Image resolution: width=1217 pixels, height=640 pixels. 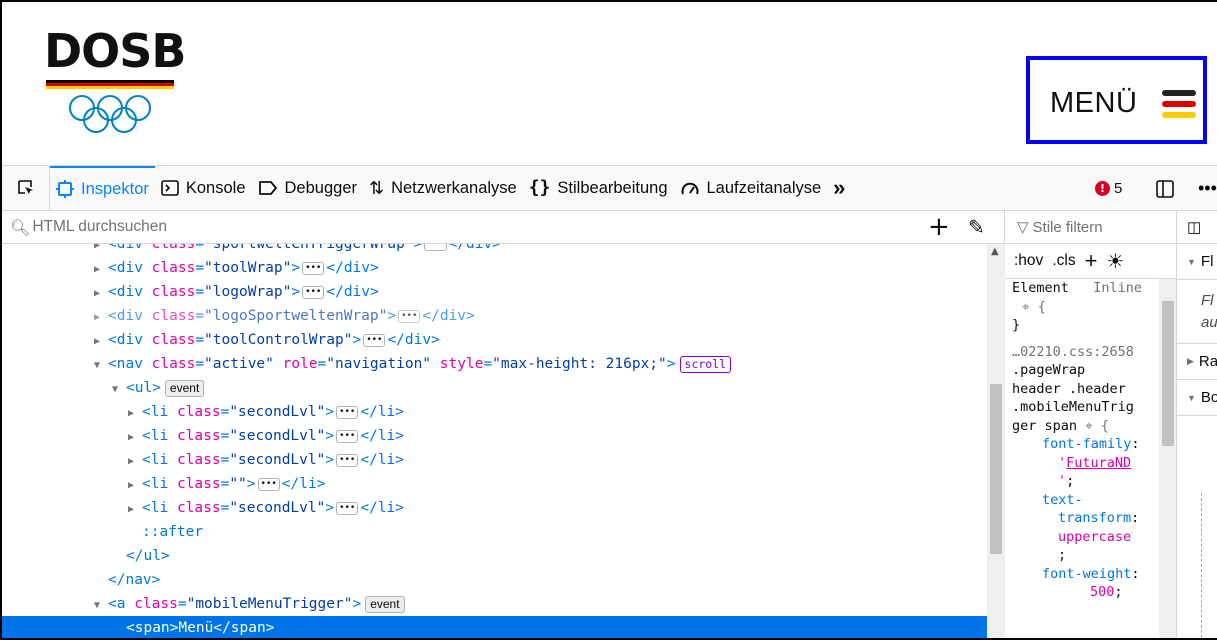 I want to click on tab-netzwerkanalyse: ⇅ Netzwerkanalyse, so click(x=443, y=188).